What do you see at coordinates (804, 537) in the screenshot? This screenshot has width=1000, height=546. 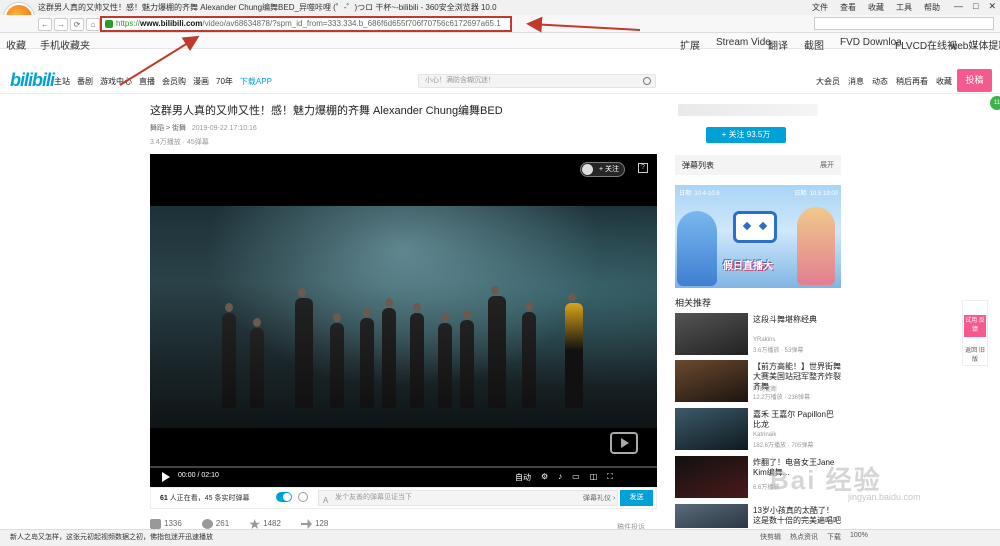 I see `hot-news-button: 热点资讯` at bounding box center [804, 537].